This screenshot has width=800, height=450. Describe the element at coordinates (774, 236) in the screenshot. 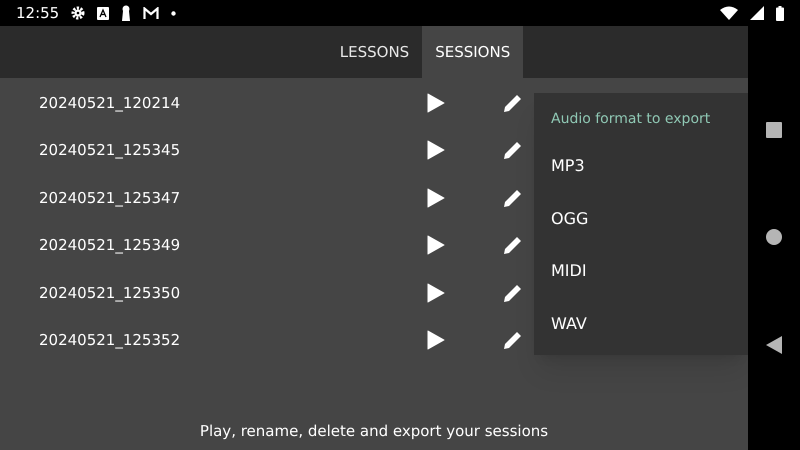

I see `home-icon` at that location.